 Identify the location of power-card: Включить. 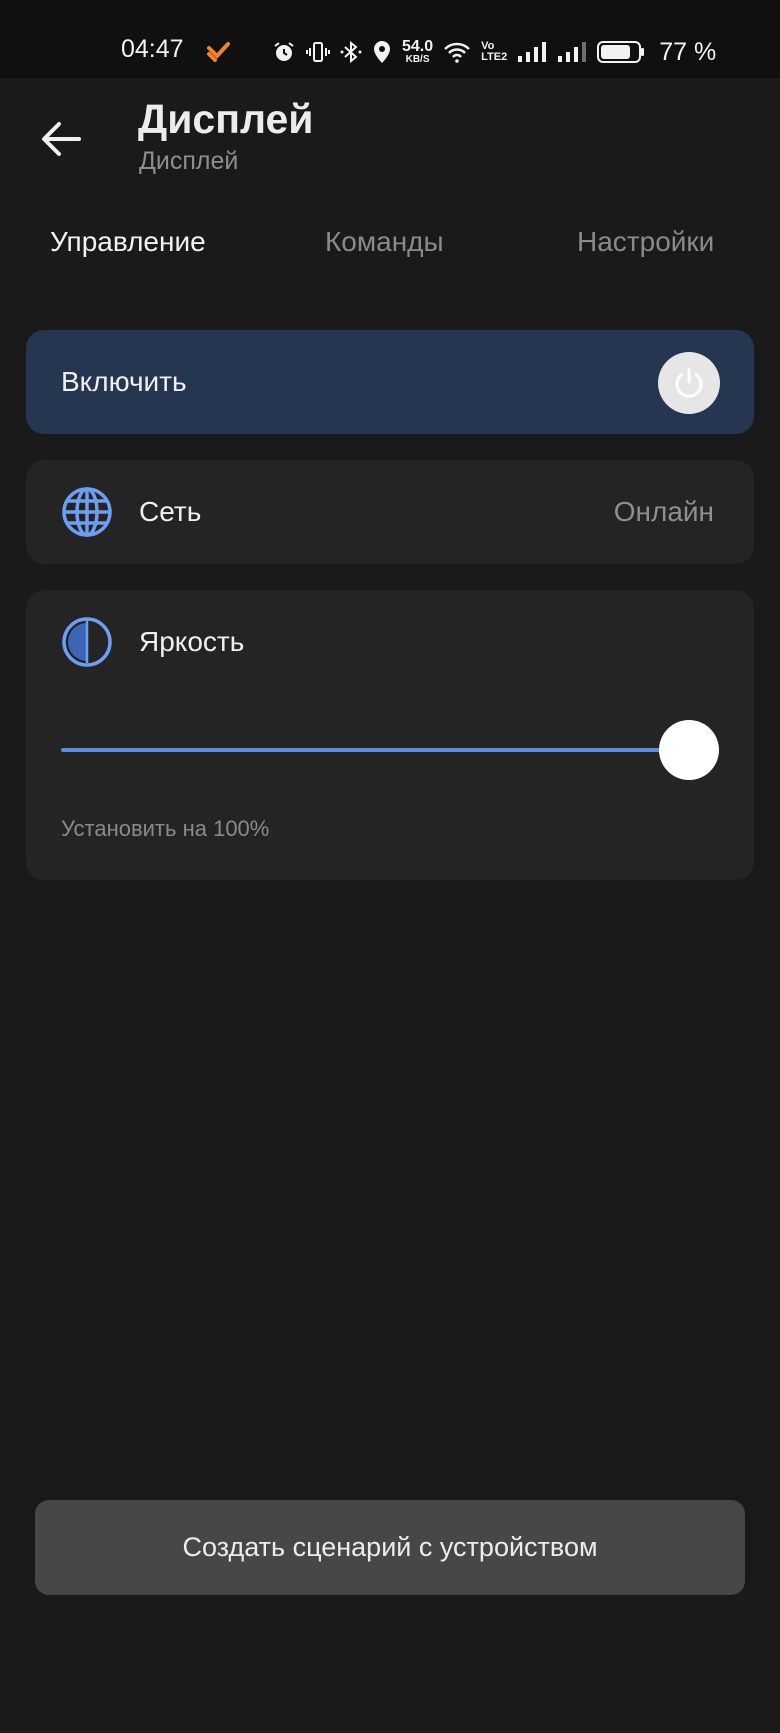
(390, 382).